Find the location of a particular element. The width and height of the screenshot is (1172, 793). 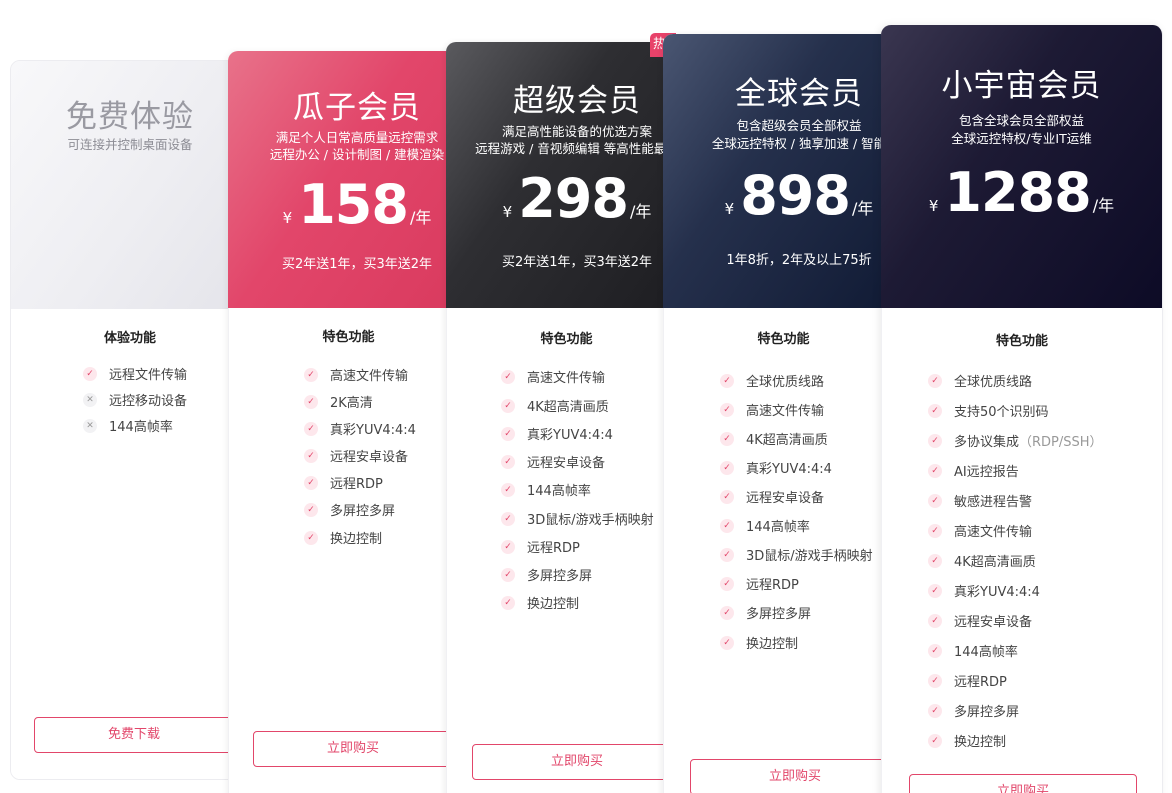

plan-subtitle: 远程游戏 / 音视频编辑 等高性能最优 is located at coordinates (577, 148).